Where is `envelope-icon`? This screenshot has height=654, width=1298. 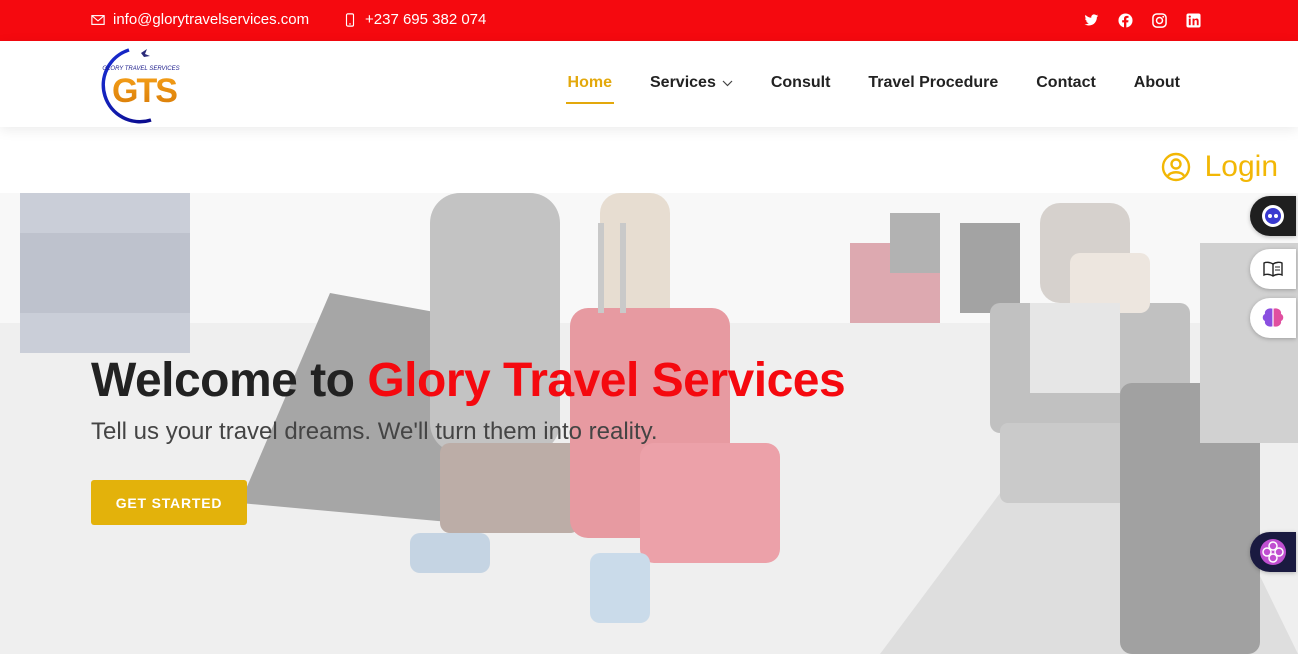 envelope-icon is located at coordinates (98, 19).